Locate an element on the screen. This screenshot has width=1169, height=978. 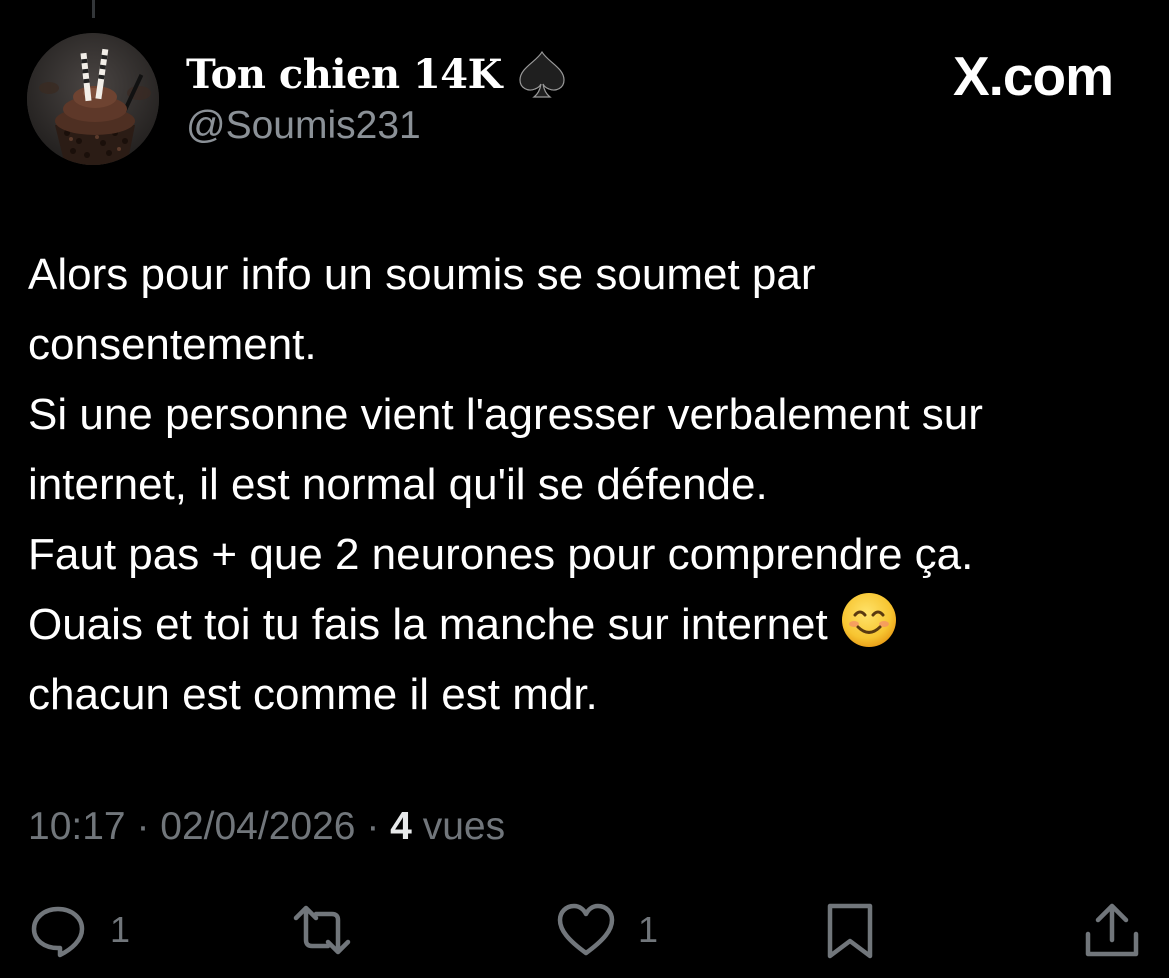
smiling-face-icon is located at coordinates (868, 620).